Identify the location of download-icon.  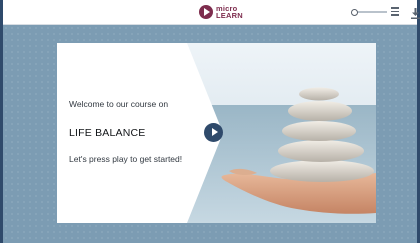
(415, 12).